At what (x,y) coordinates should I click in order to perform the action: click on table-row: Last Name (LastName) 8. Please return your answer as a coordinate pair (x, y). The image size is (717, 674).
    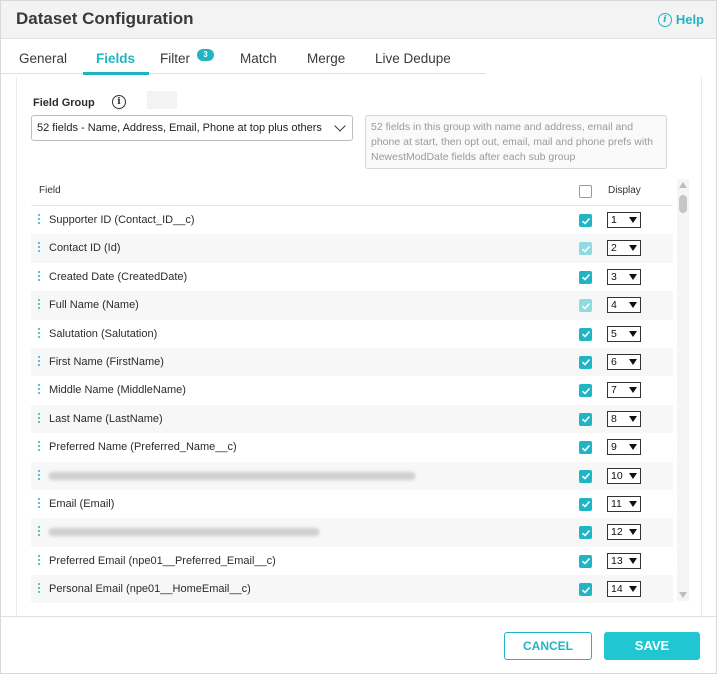
    Looking at the image, I should click on (352, 419).